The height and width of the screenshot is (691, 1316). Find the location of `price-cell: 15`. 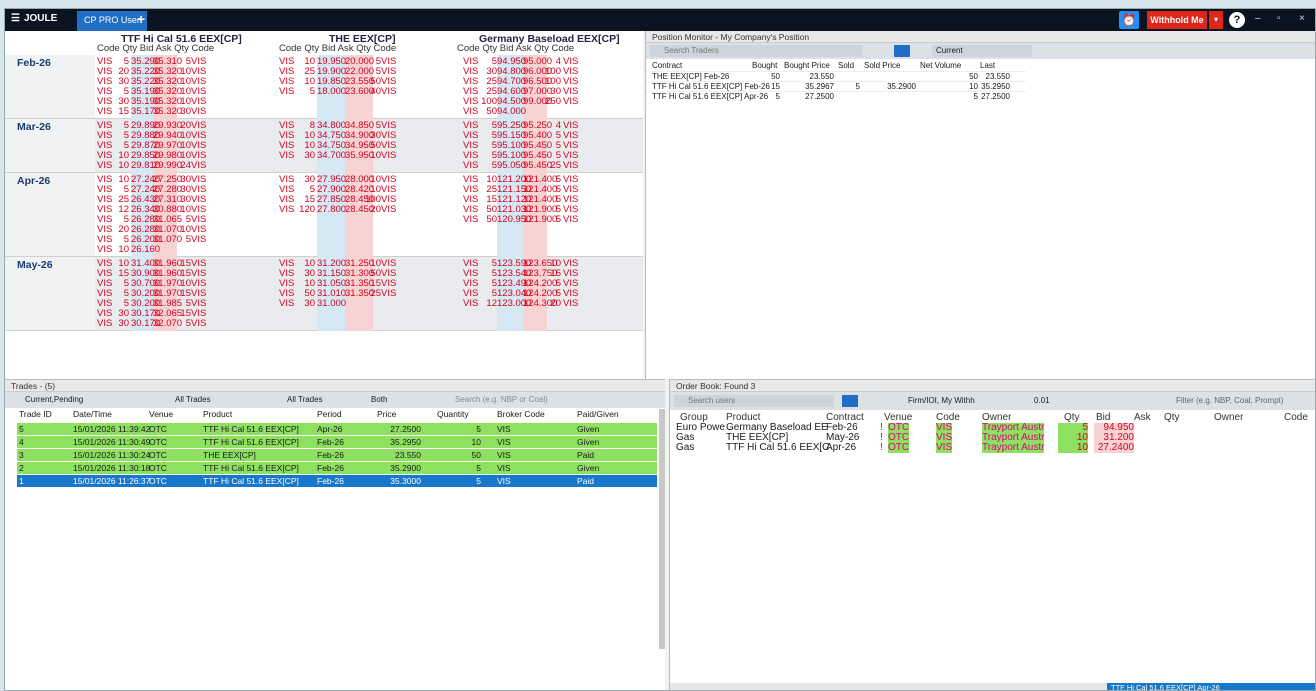

price-cell: 15 is located at coordinates (120, 112).